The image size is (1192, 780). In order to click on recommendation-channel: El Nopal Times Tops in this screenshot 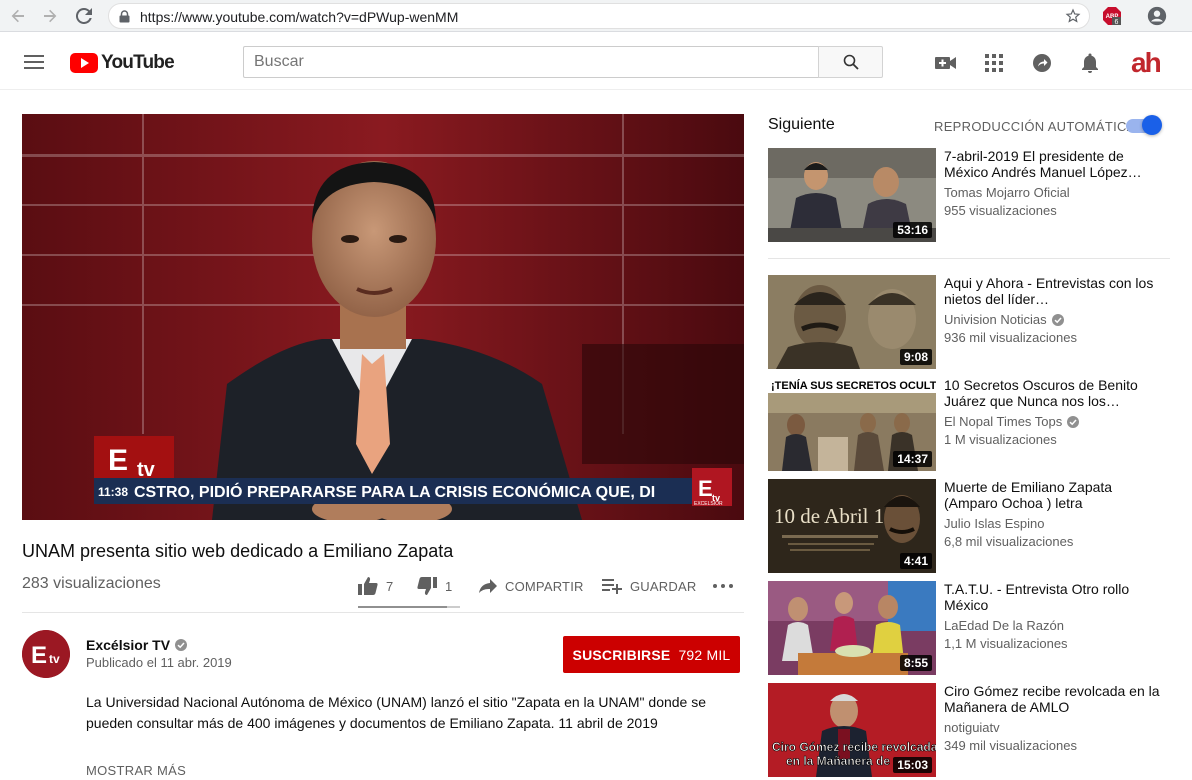, I will do `click(1012, 421)`.